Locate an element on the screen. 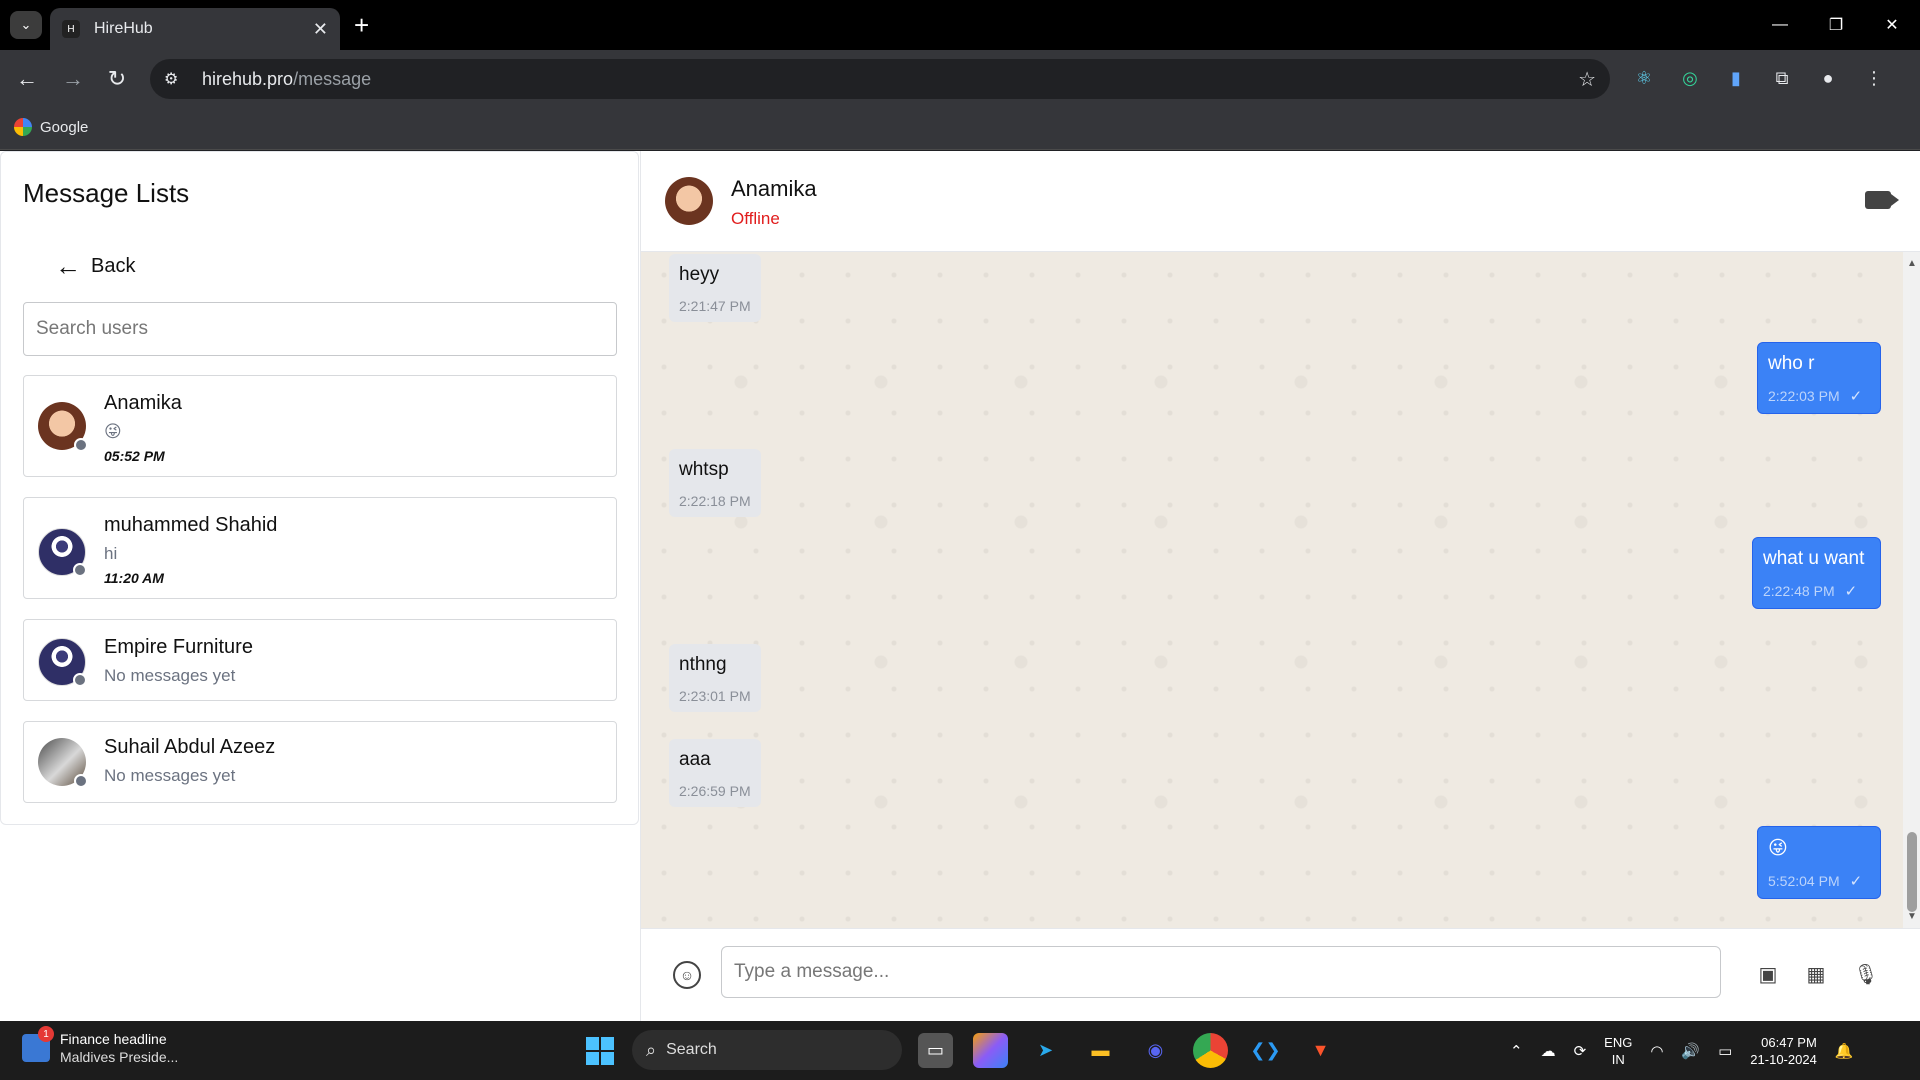 Image resolution: width=1920 pixels, height=1080 pixels. volume-icon: 🔊 is located at coordinates (1690, 1051).